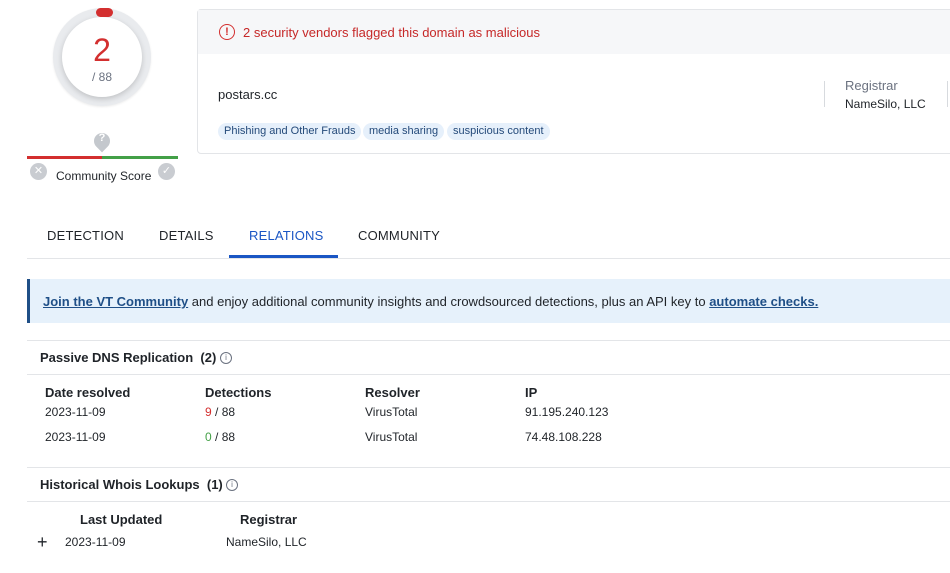 Image resolution: width=950 pixels, height=573 pixels. I want to click on help-icon: ?, so click(102, 138).